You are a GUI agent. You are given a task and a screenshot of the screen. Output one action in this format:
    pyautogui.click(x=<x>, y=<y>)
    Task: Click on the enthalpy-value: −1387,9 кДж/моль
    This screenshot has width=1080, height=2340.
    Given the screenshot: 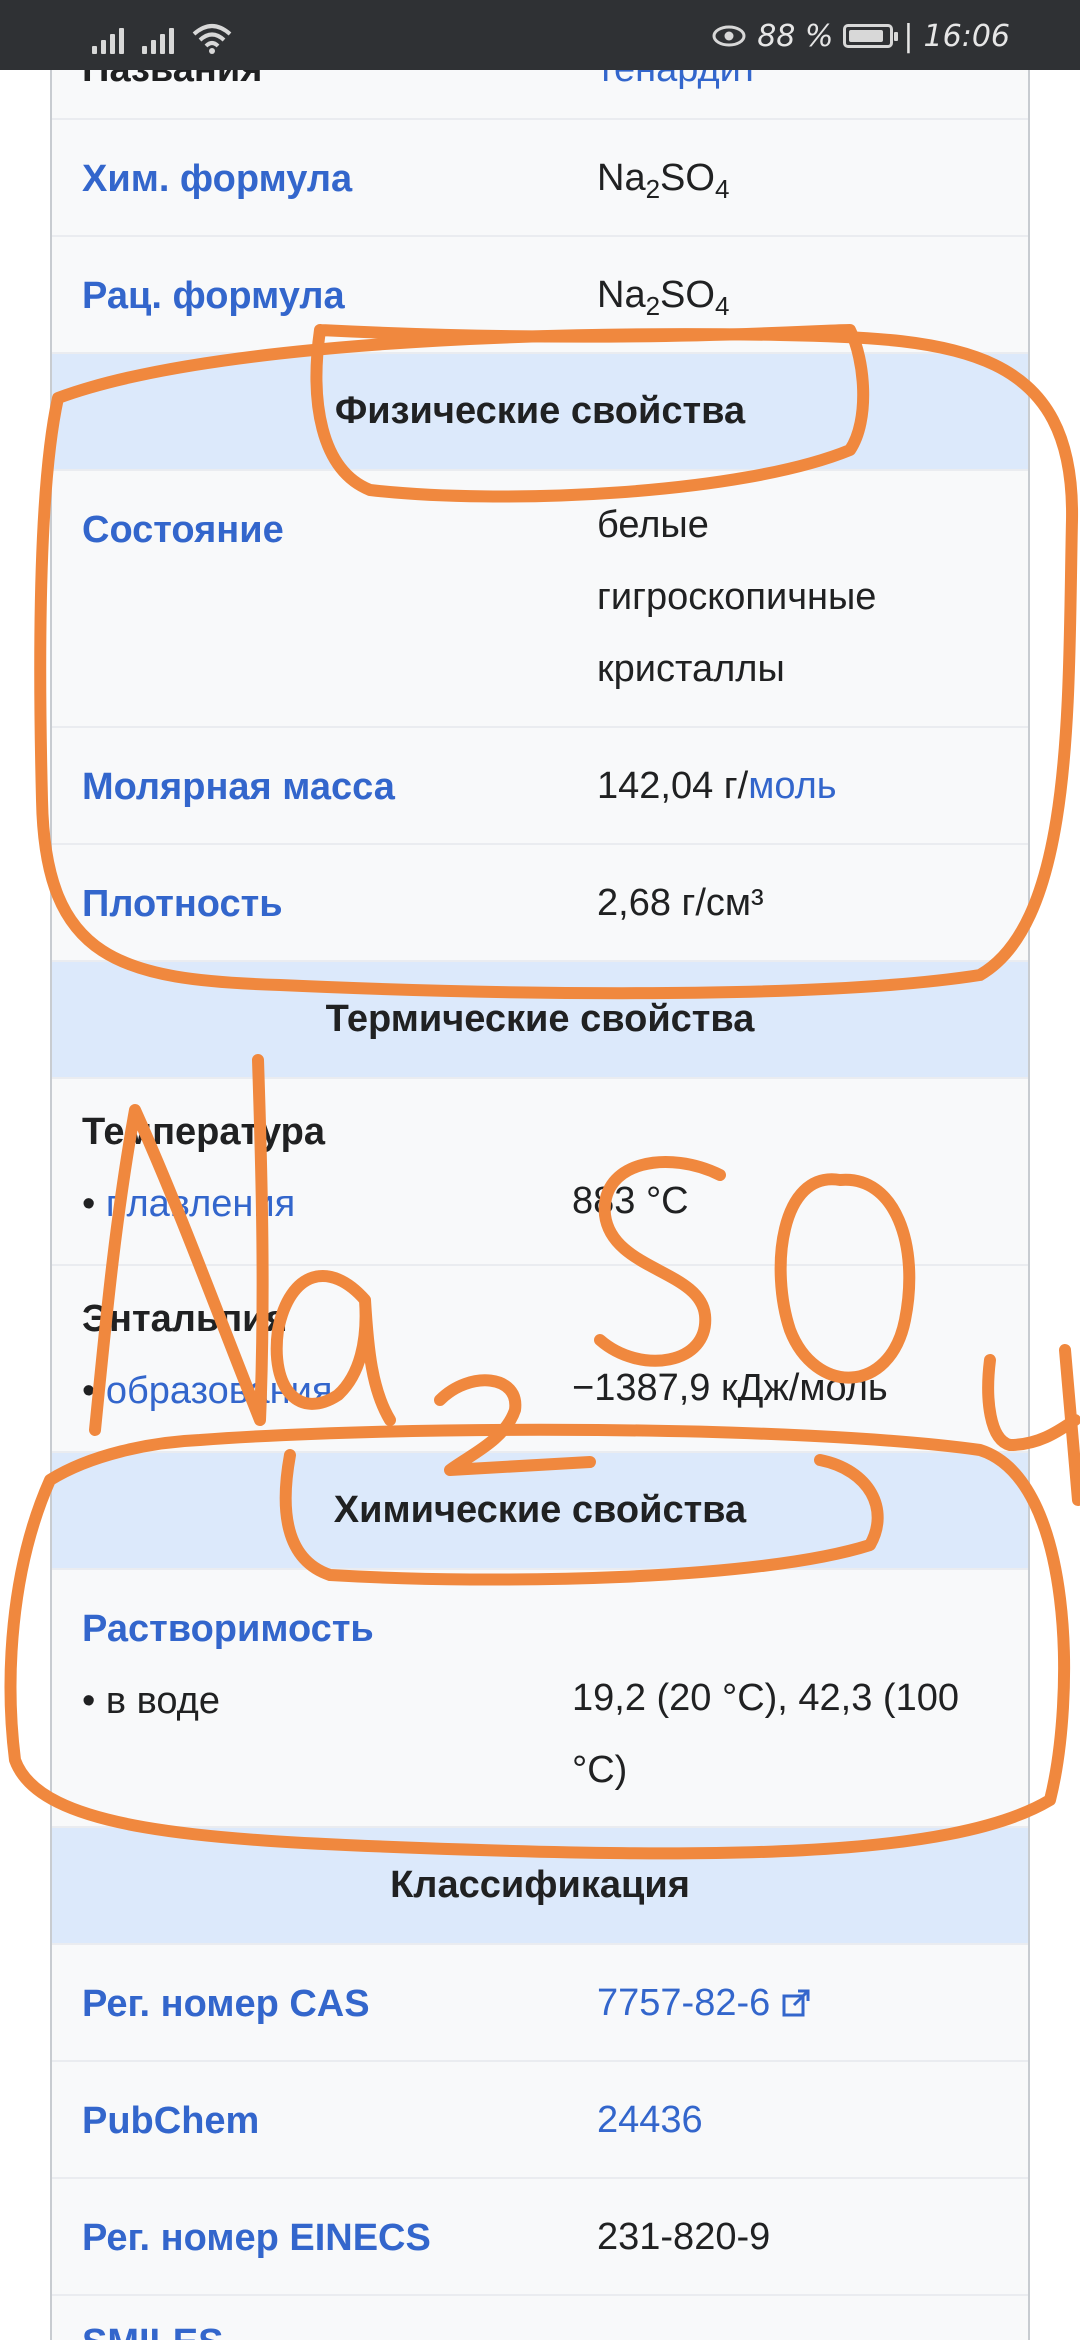 What is the action you would take?
    pyautogui.click(x=730, y=1388)
    